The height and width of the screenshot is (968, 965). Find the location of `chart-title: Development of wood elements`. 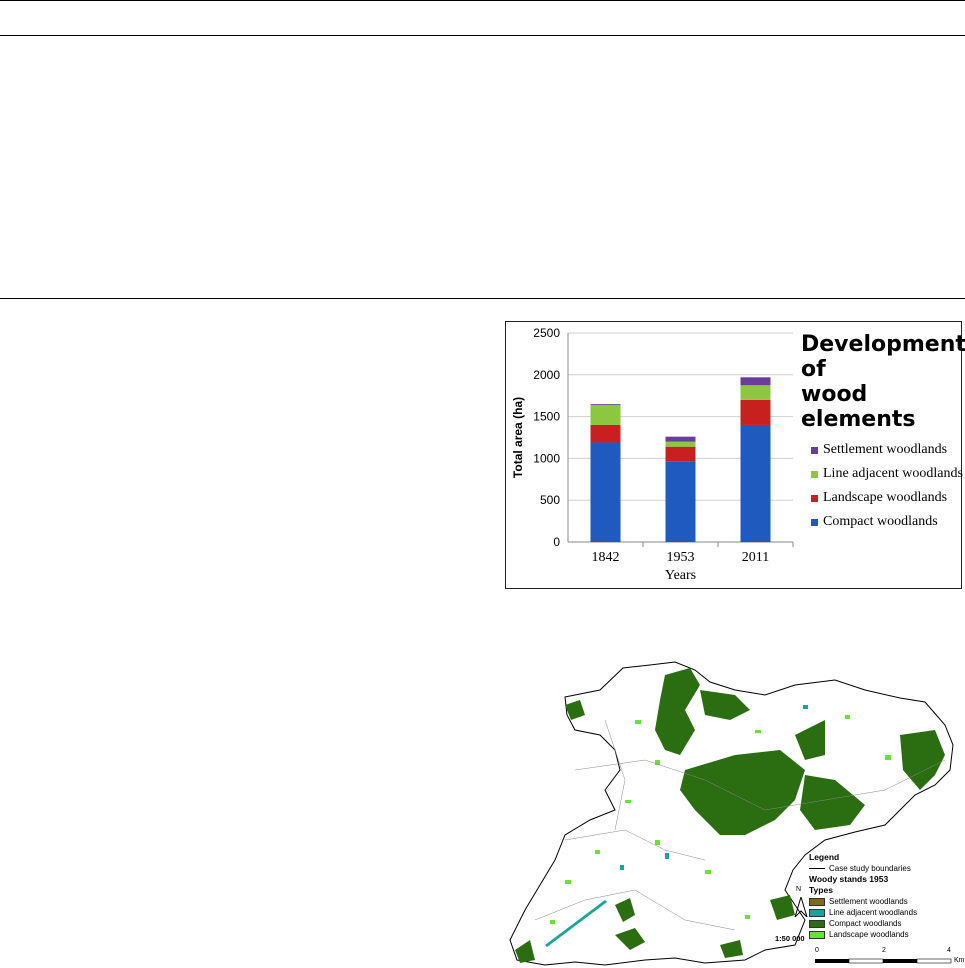

chart-title: Development of wood elements is located at coordinates (883, 382).